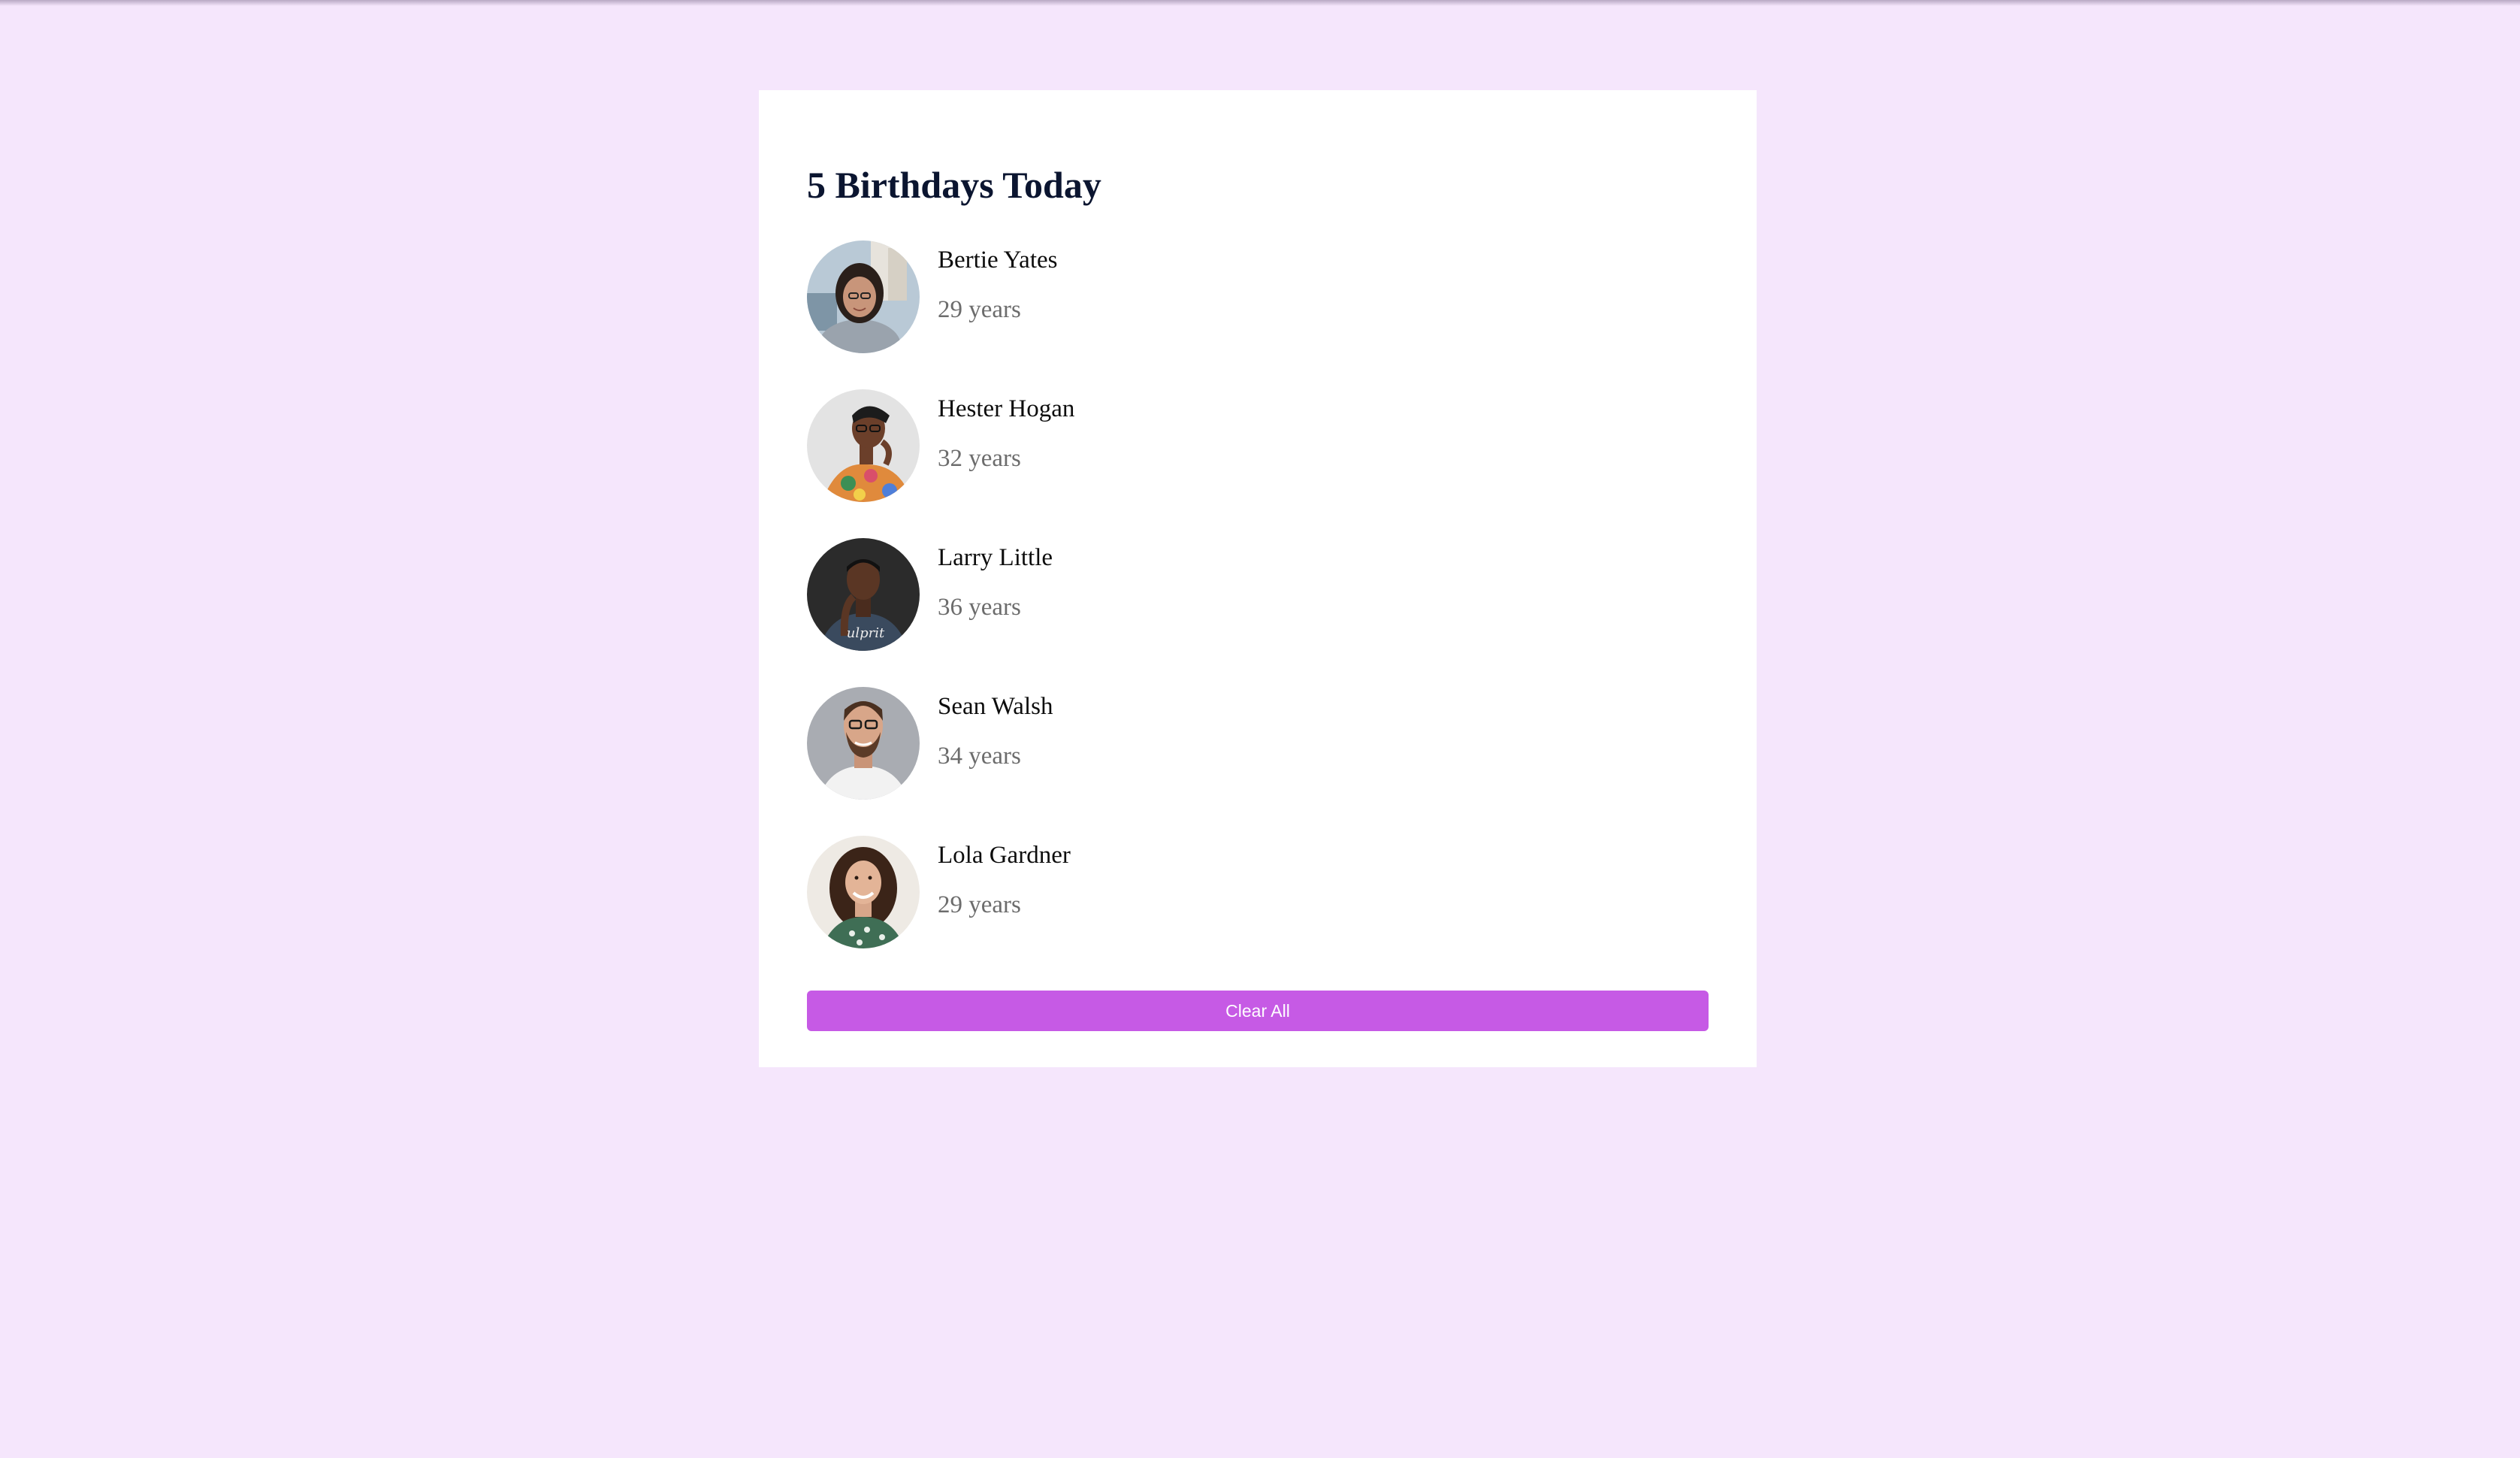  What do you see at coordinates (995, 557) in the screenshot?
I see `person-name: Larry Little` at bounding box center [995, 557].